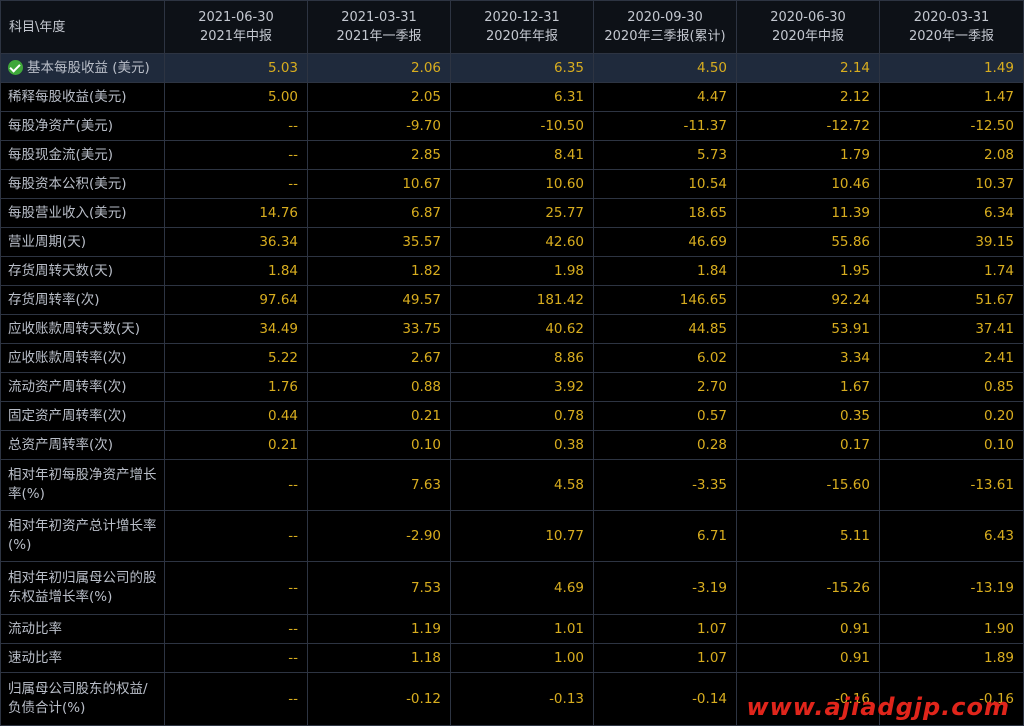 The image size is (1024, 726). What do you see at coordinates (808, 126) in the screenshot?
I see `value-cell: -12.72` at bounding box center [808, 126].